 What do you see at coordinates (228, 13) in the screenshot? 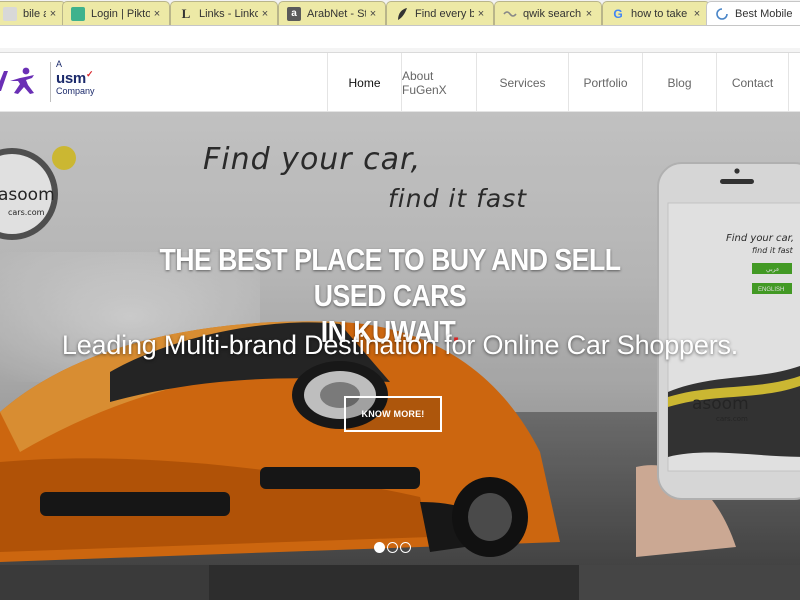
I see `tab-title: Links - Linkc` at bounding box center [228, 13].